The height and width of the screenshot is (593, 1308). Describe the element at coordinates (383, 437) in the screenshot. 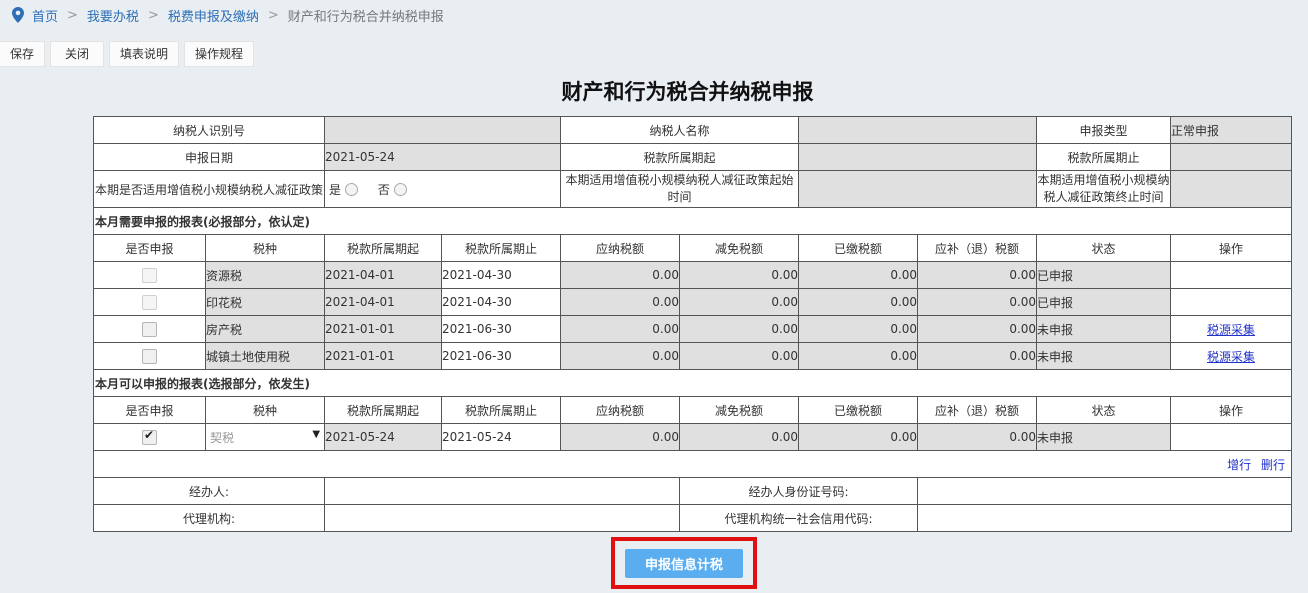

I see `period-start-cell: 2021-05-24` at that location.